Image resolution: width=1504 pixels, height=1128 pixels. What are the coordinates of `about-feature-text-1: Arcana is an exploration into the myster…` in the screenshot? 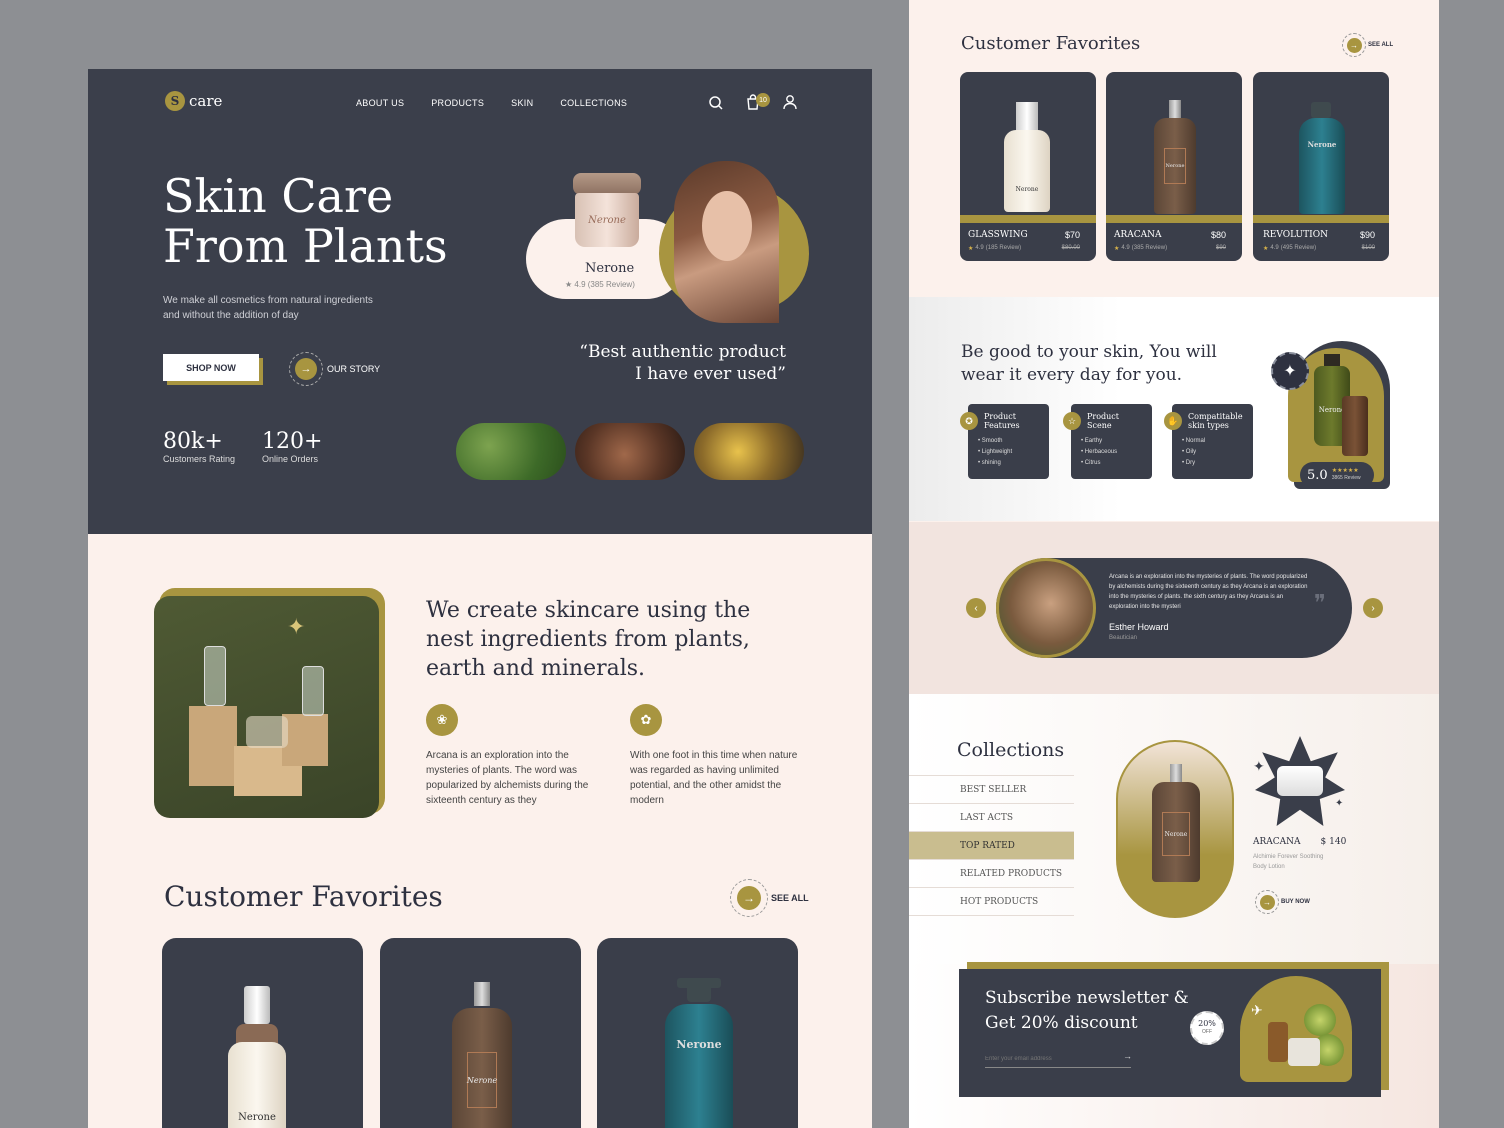 It's located at (507, 778).